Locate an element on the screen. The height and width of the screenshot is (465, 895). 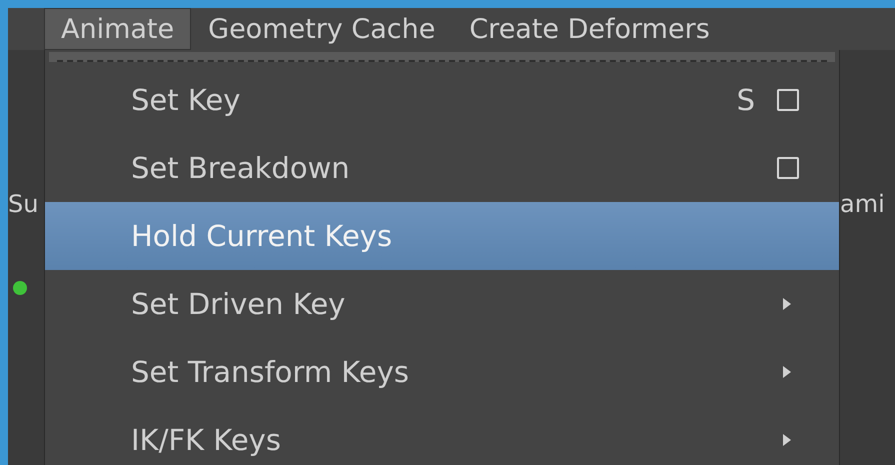
dot-icon is located at coordinates (20, 288).